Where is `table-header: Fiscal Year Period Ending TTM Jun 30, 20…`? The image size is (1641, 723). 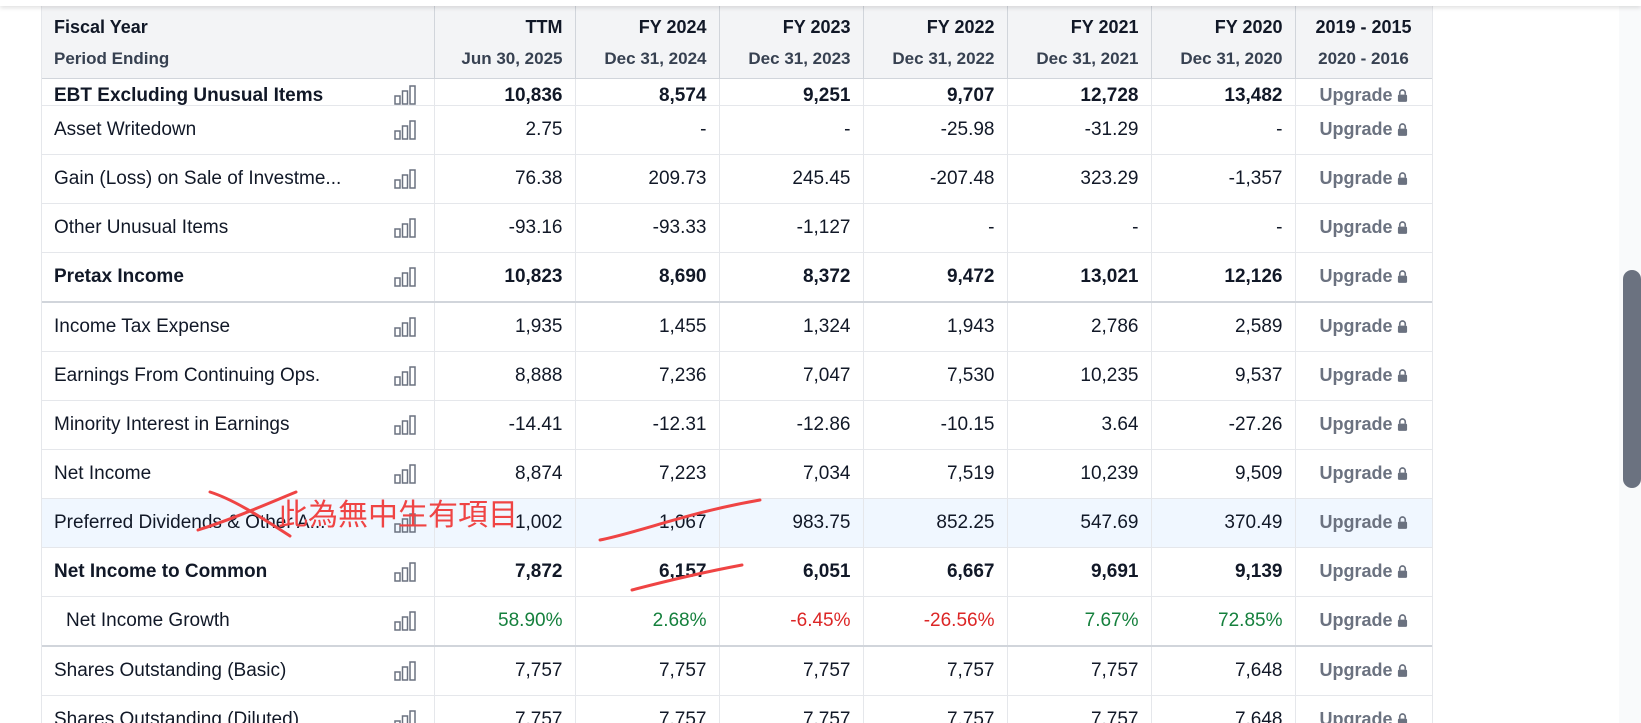 table-header: Fiscal Year Period Ending TTM Jun 30, 20… is located at coordinates (737, 42).